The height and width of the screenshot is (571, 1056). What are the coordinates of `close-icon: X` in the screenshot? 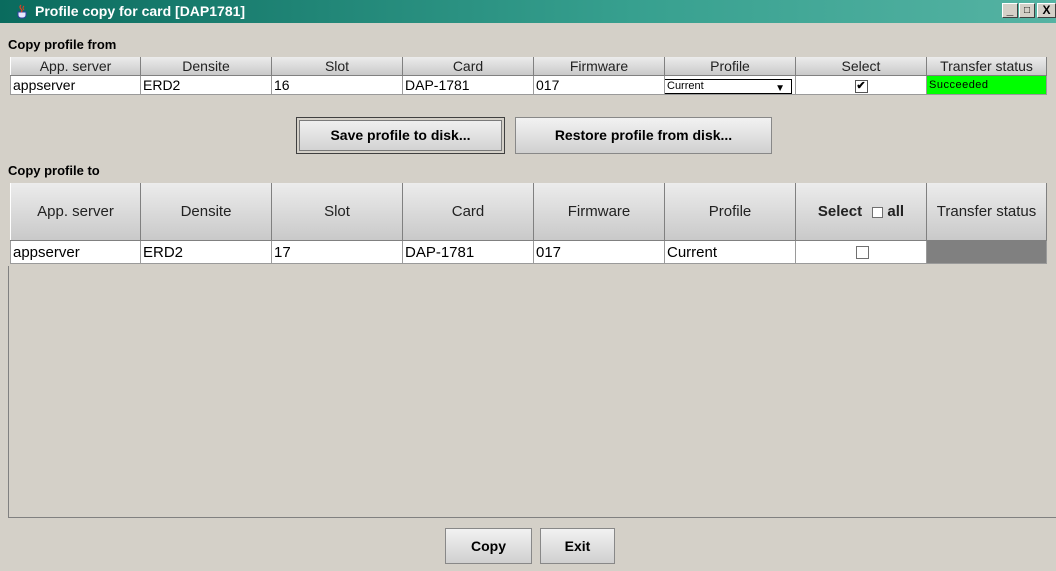 It's located at (1046, 10).